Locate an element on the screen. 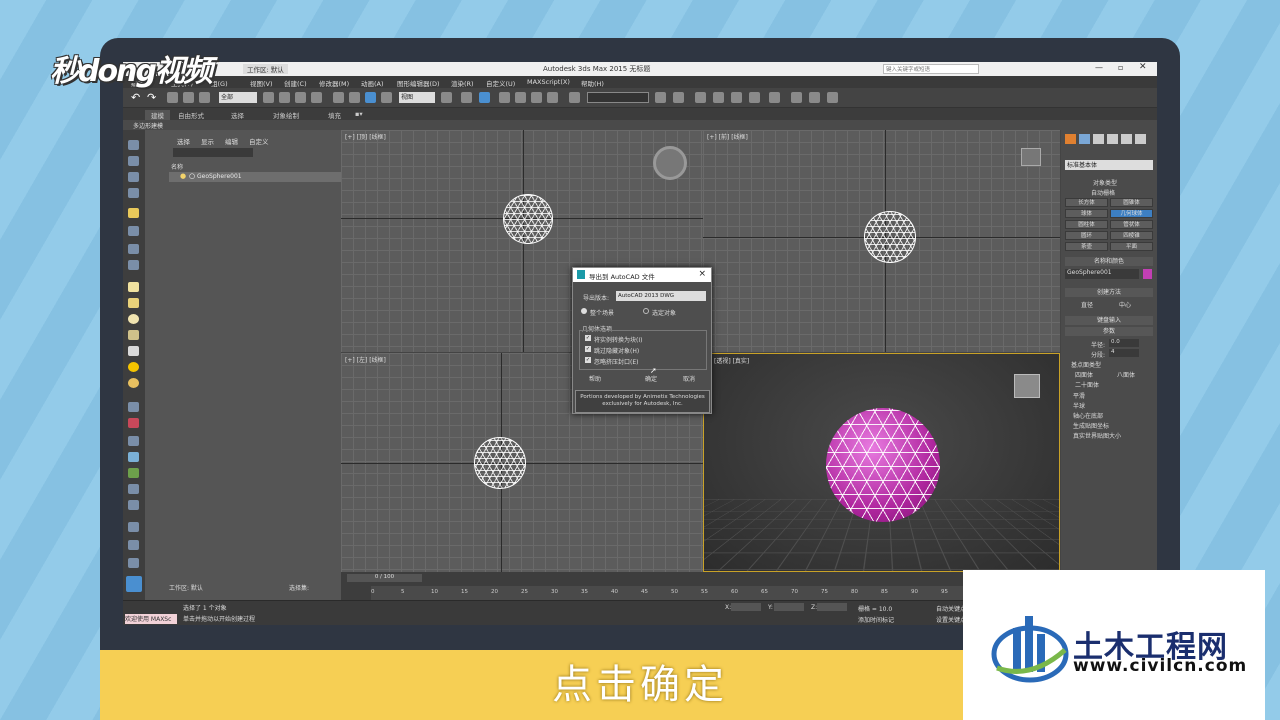  ribbon-tab-object-paint: 对象绘制 is located at coordinates (286, 115).